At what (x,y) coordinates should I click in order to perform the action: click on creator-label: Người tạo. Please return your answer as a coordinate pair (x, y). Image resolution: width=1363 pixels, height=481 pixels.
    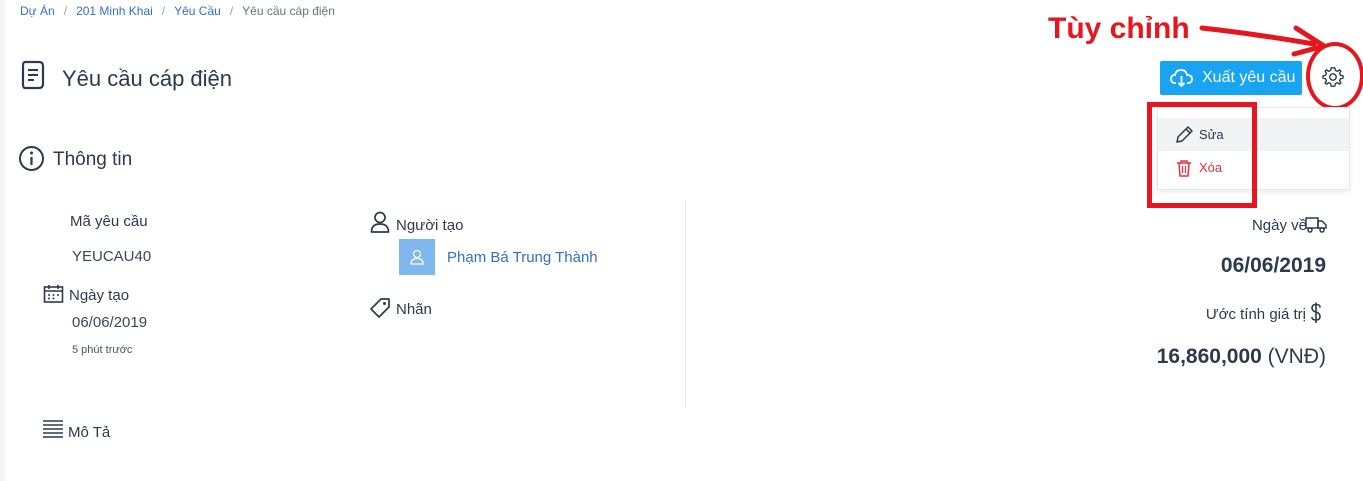
    Looking at the image, I should click on (430, 225).